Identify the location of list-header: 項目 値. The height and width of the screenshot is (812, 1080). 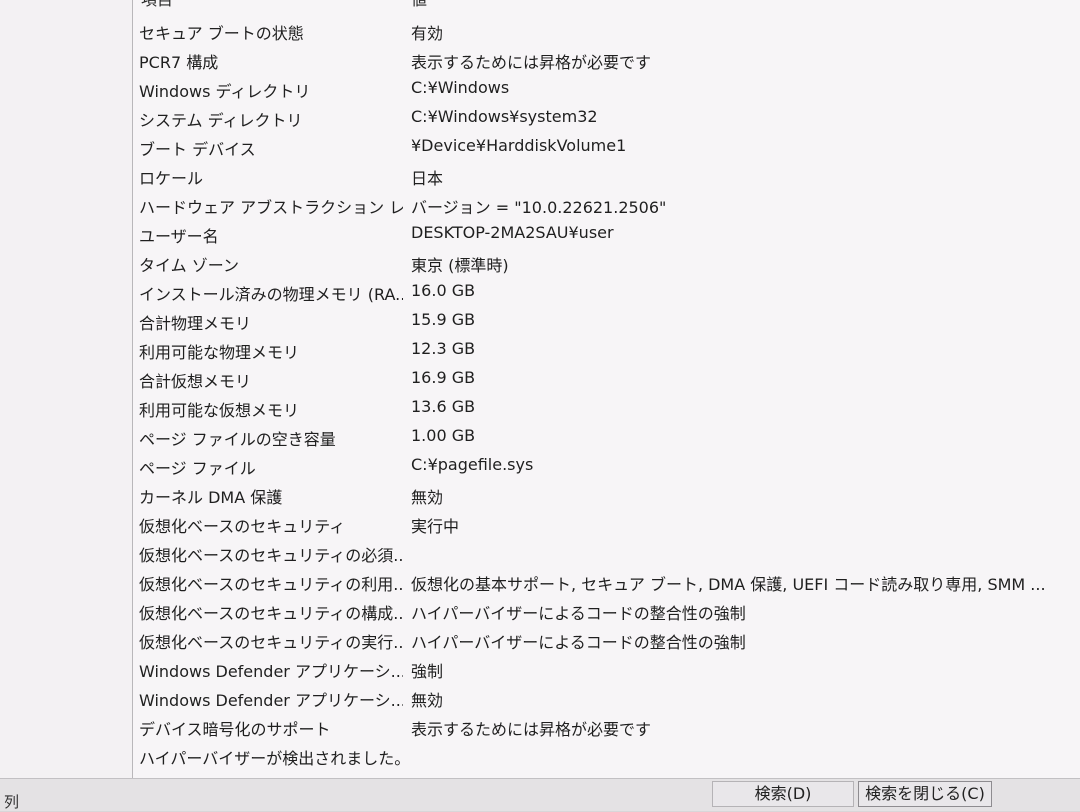
(606, 4).